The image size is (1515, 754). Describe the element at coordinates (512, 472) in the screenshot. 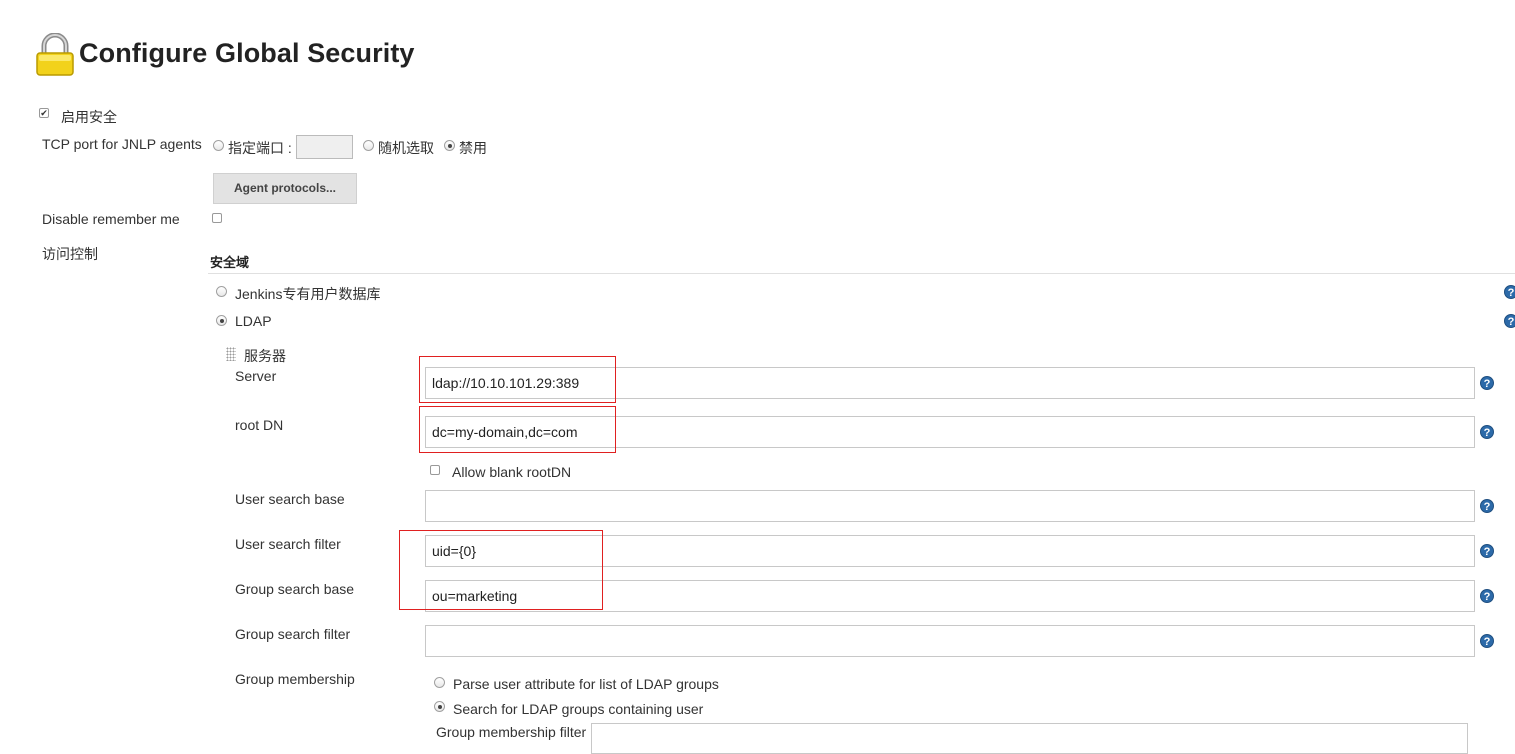

I see `allow-blank-rootdn-label: Allow blank rootDN` at that location.